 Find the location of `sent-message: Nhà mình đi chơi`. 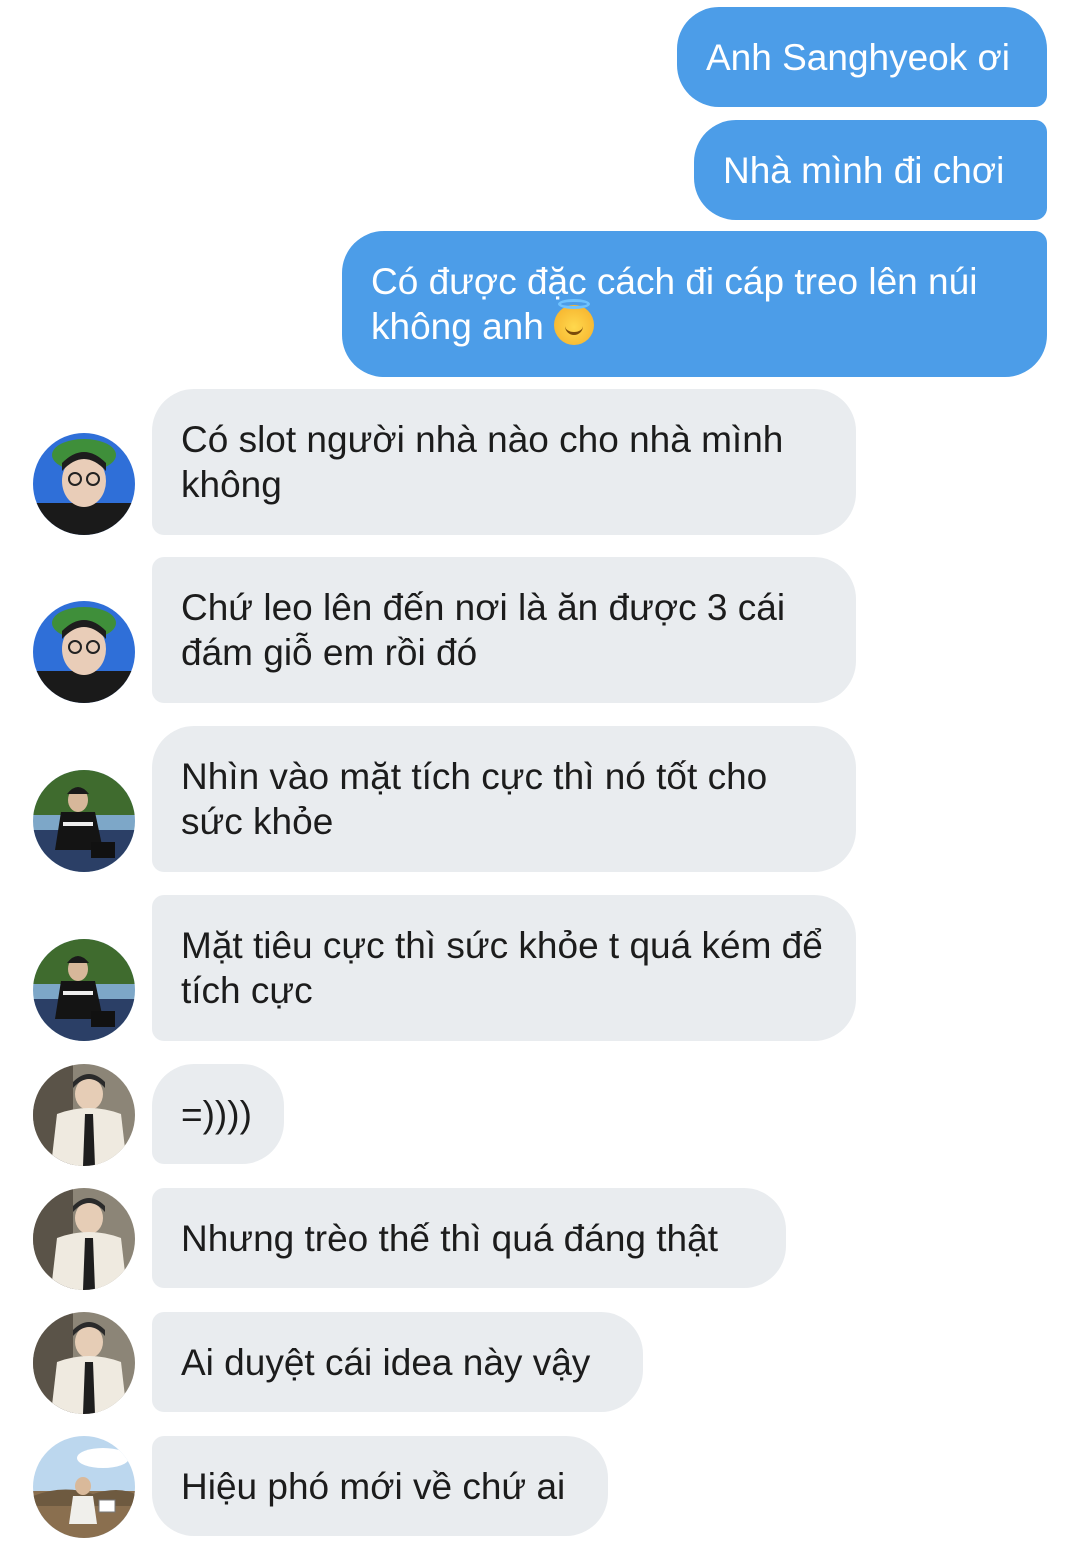

sent-message: Nhà mình đi chơi is located at coordinates (870, 170).